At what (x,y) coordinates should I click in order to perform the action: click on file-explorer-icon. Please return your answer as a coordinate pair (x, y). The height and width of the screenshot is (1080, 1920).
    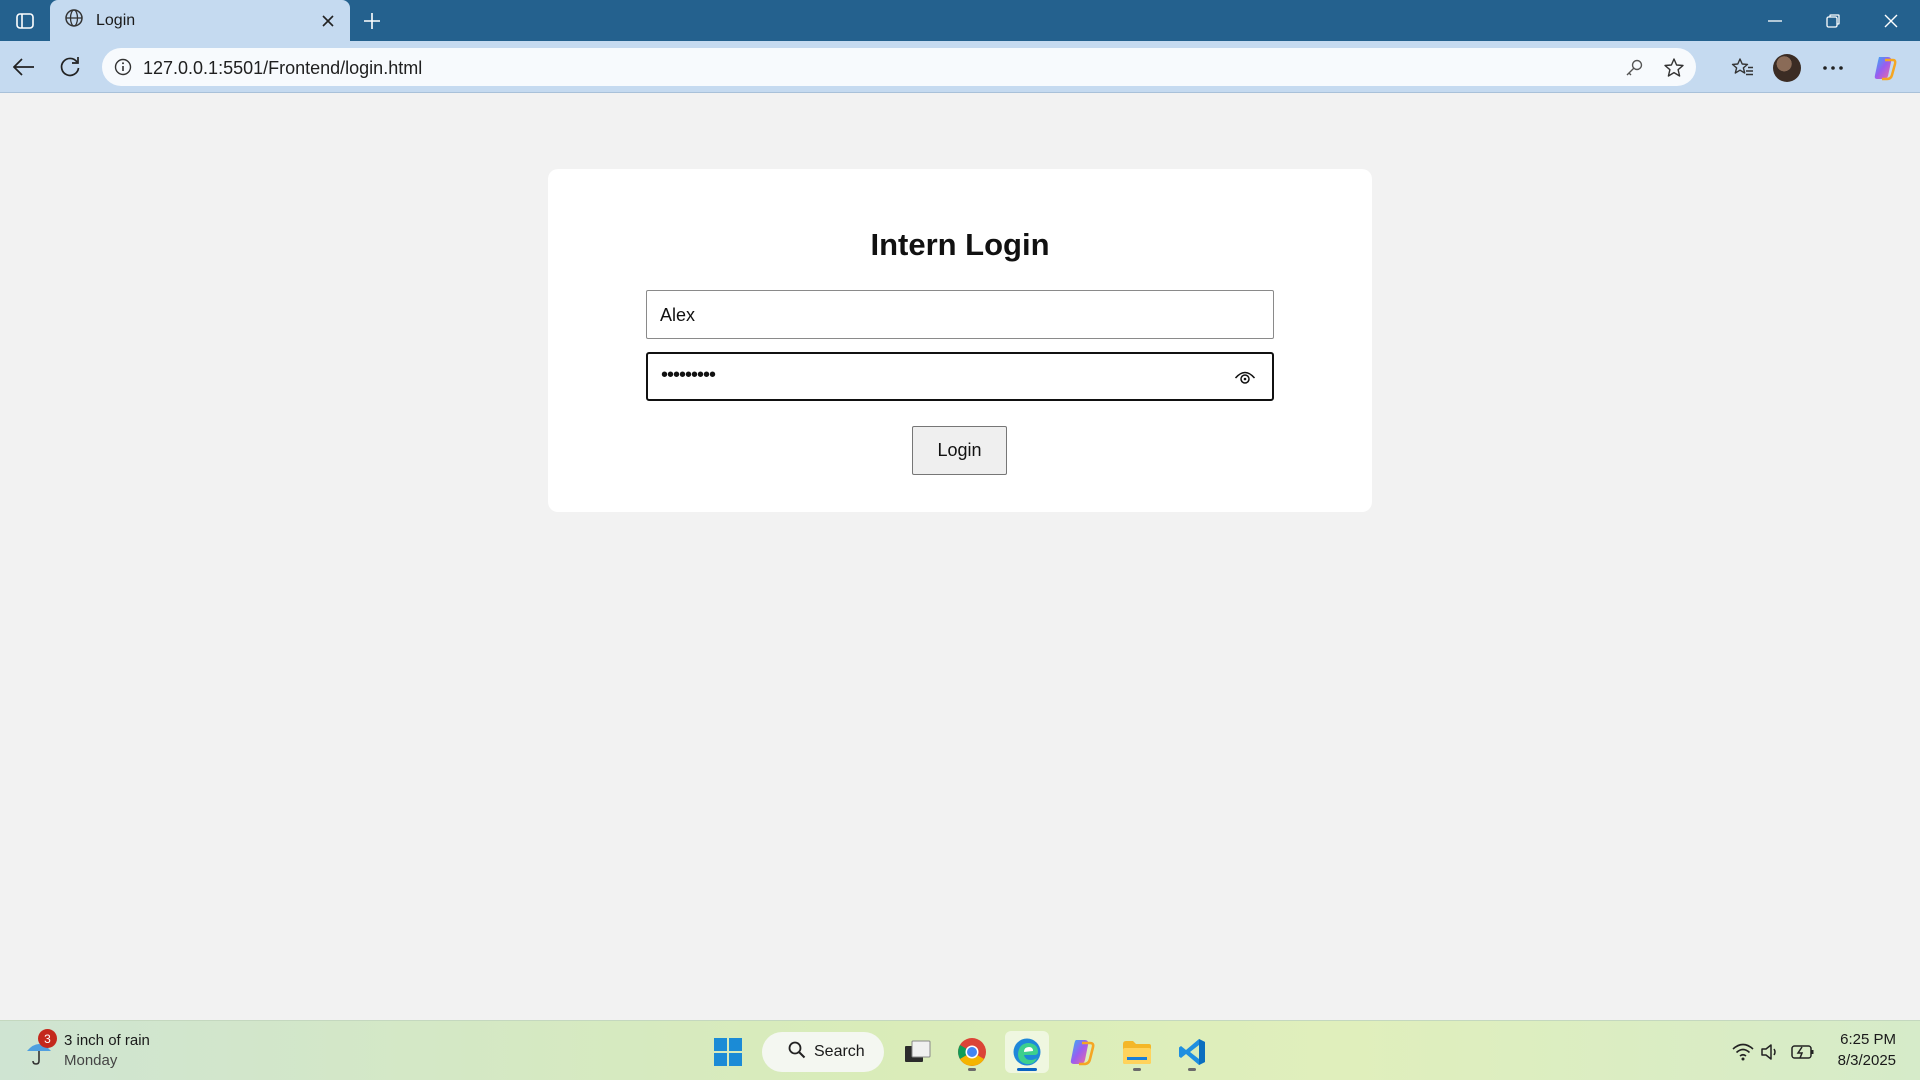
    Looking at the image, I should click on (1137, 1052).